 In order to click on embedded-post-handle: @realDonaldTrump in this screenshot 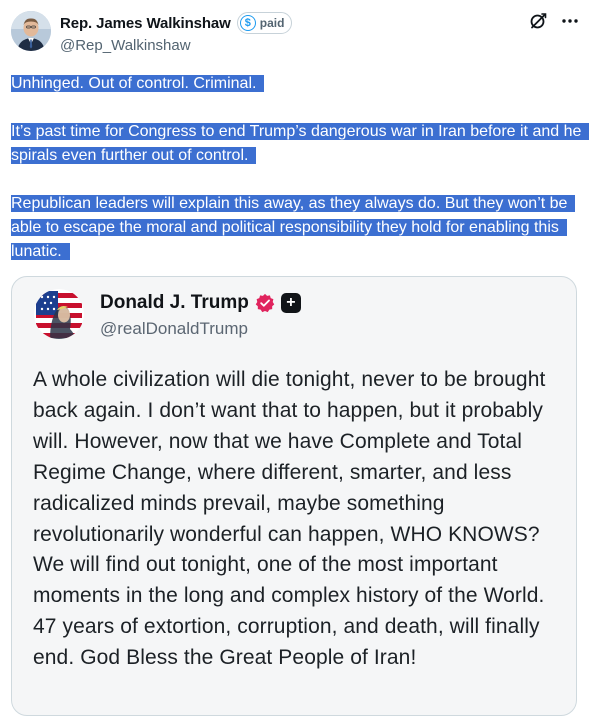, I will do `click(174, 329)`.